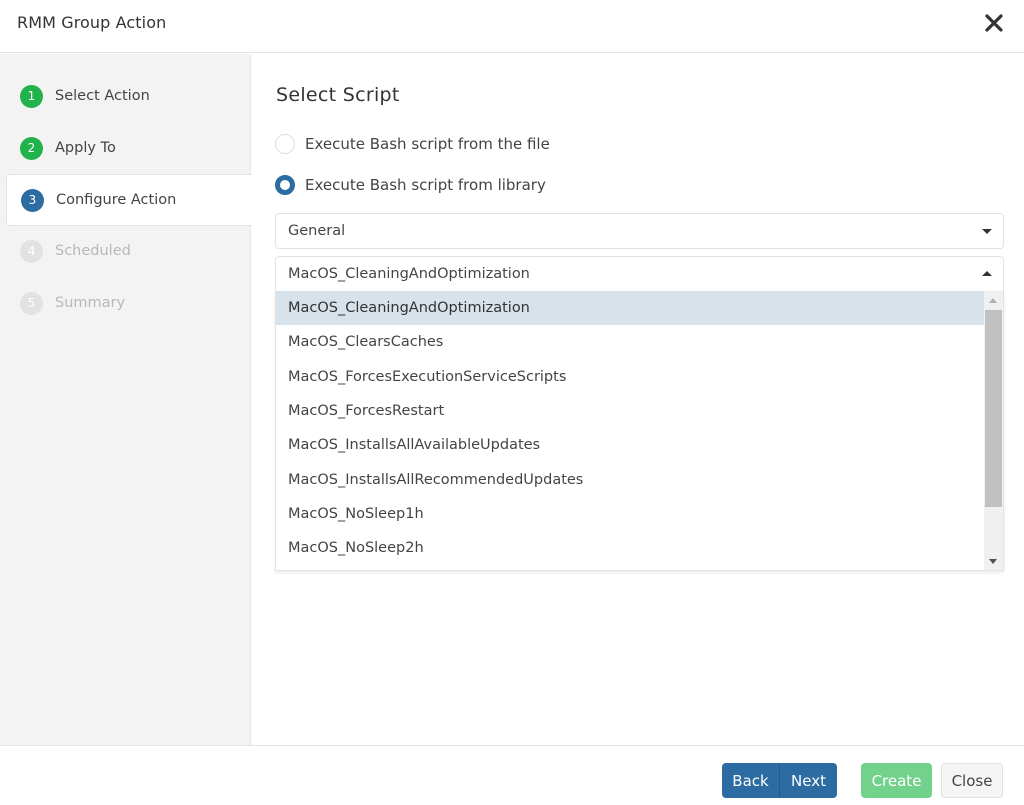  I want to click on step-number-badge: 5, so click(31, 303).